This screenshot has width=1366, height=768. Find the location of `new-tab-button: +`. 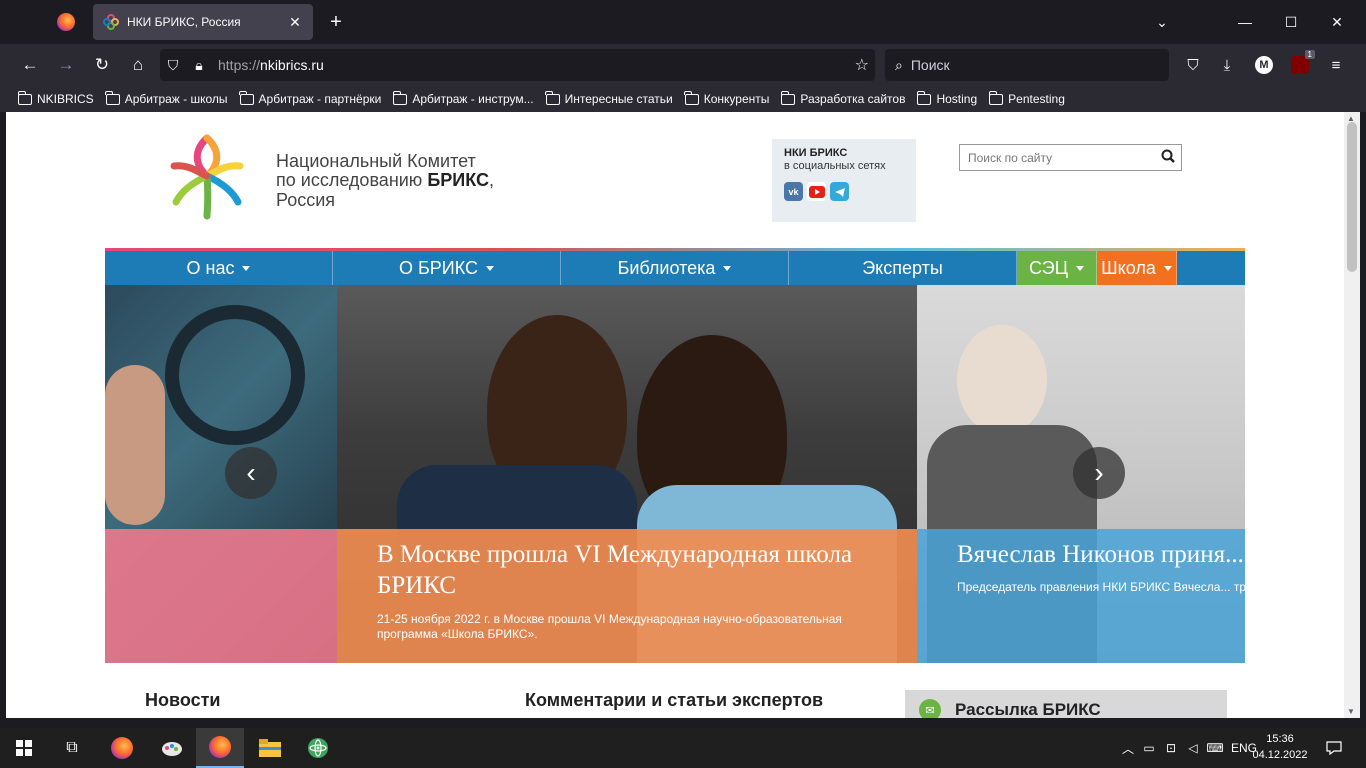

new-tab-button: + is located at coordinates (336, 22).